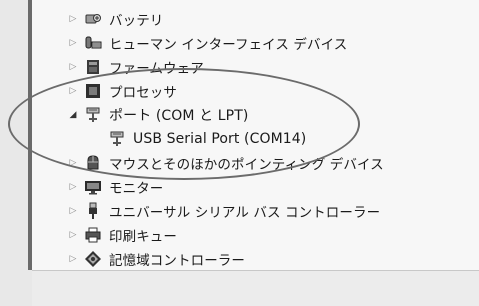  What do you see at coordinates (245, 213) in the screenshot?
I see `tree-item-label: ユニバーサル シリアル バス コントローラー` at bounding box center [245, 213].